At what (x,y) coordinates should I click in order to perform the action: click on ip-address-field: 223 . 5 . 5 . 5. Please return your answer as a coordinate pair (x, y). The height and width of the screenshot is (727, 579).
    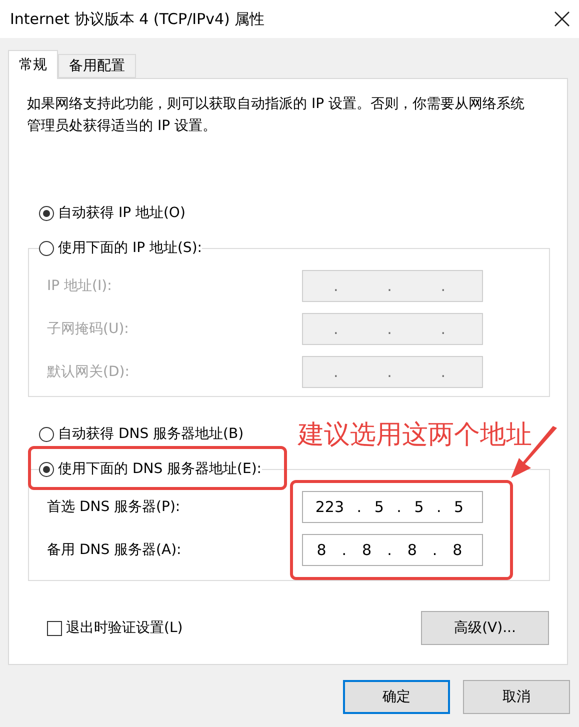
    Looking at the image, I should click on (392, 507).